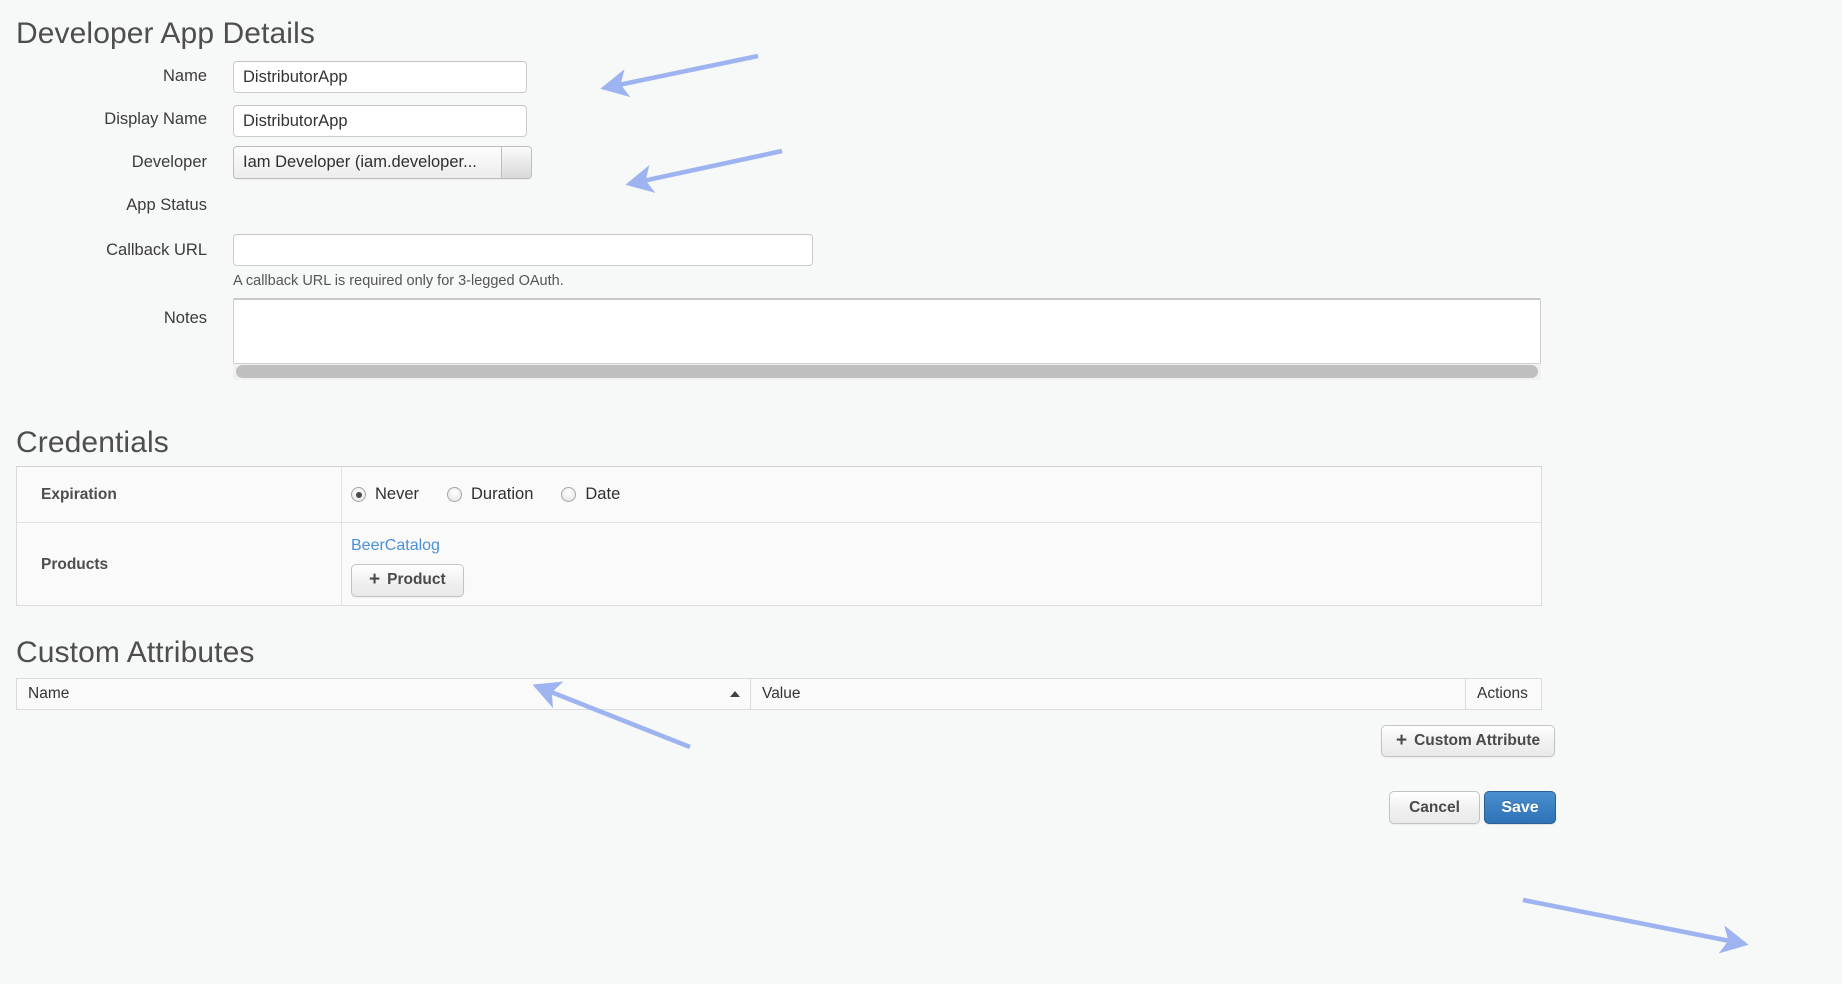 Image resolution: width=1842 pixels, height=984 pixels. Describe the element at coordinates (397, 494) in the screenshot. I see `radio-never-label: Never` at that location.